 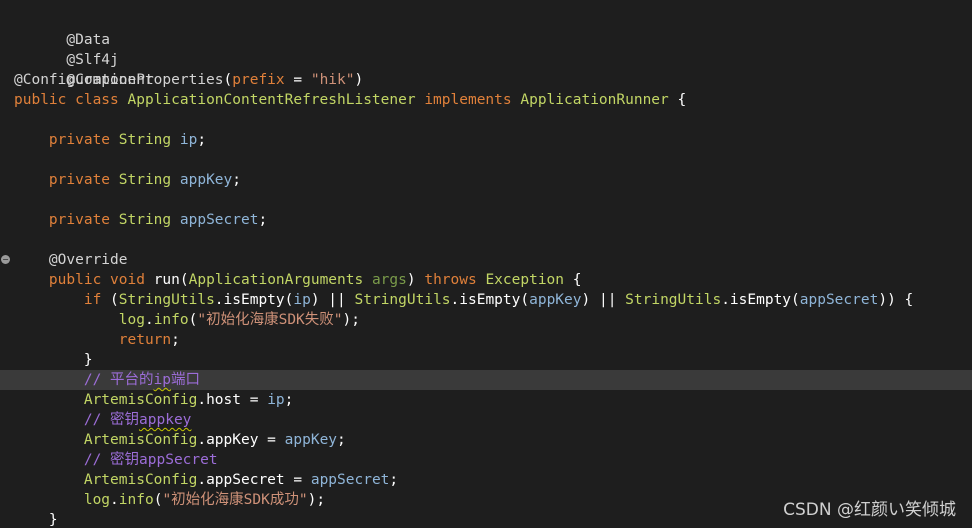 I want to click on code-token: @Override, so click(x=71, y=260).